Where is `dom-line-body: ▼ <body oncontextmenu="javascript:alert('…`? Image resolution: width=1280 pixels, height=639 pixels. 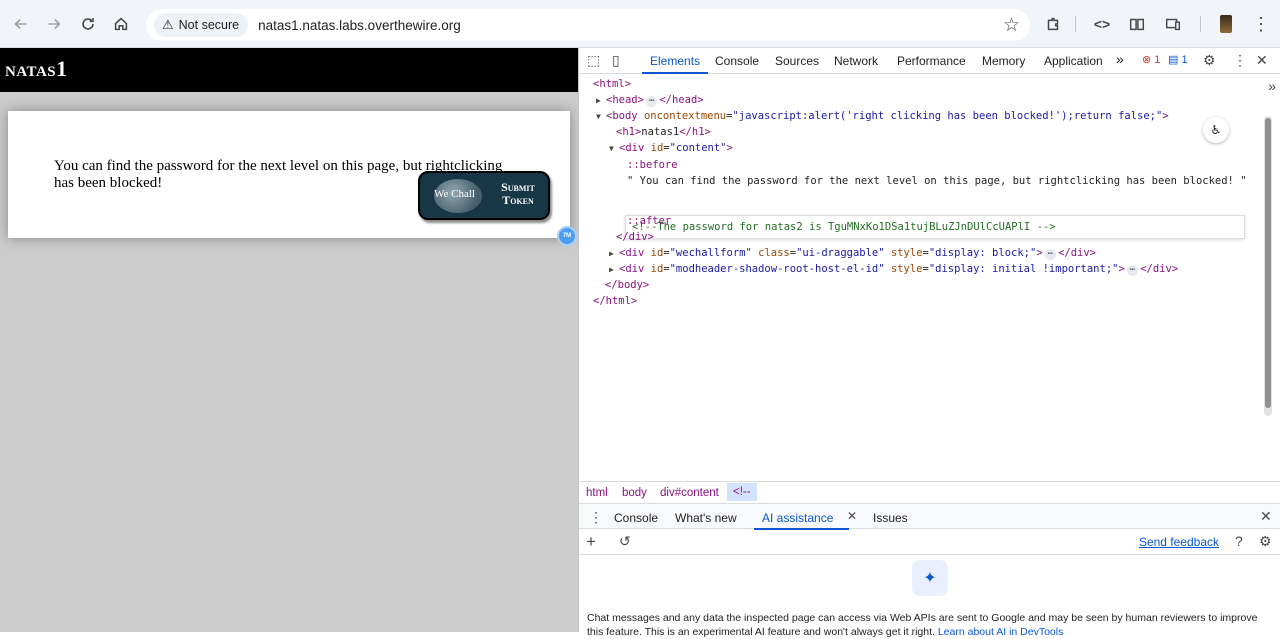
dom-line-body: ▼ <body oncontextmenu="javascript:alert('… is located at coordinates (882, 116).